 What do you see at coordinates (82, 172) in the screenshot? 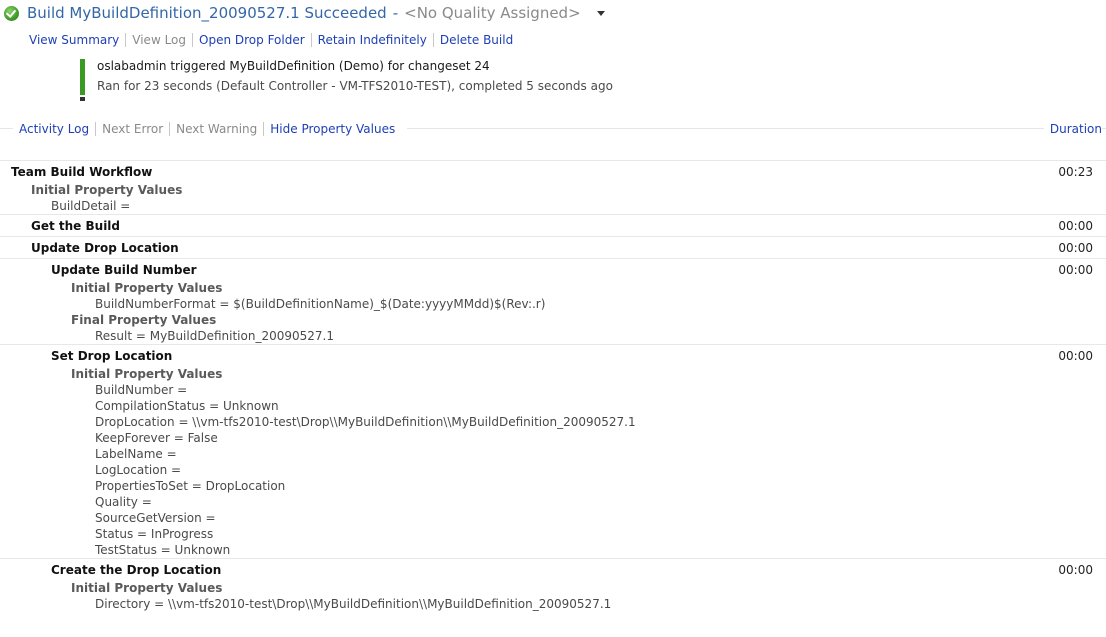
I see `activity-name: Team Build Workflow` at bounding box center [82, 172].